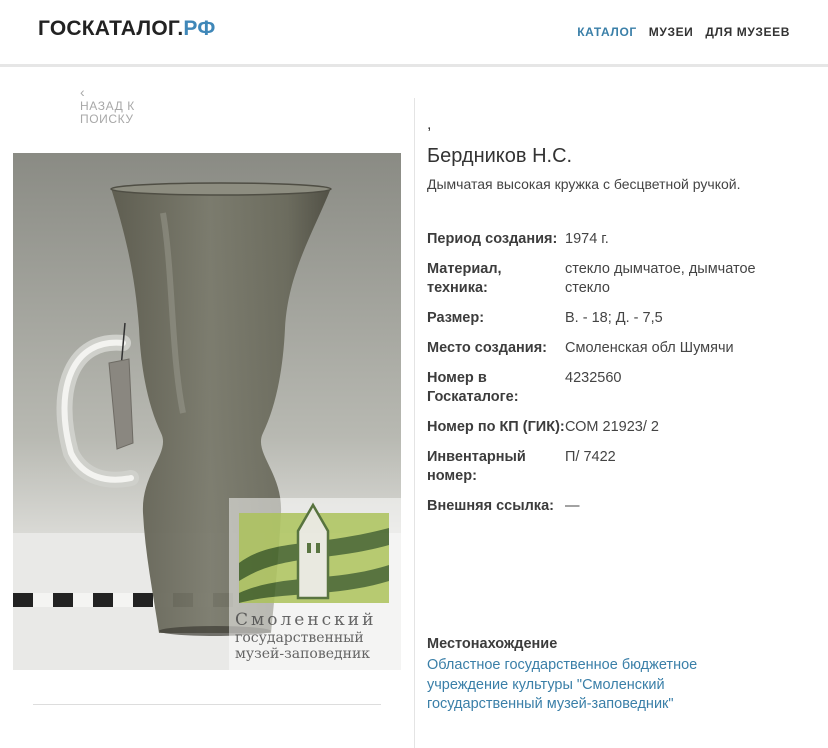 The width and height of the screenshot is (828, 748). What do you see at coordinates (414, 423) in the screenshot?
I see `column-divider` at bounding box center [414, 423].